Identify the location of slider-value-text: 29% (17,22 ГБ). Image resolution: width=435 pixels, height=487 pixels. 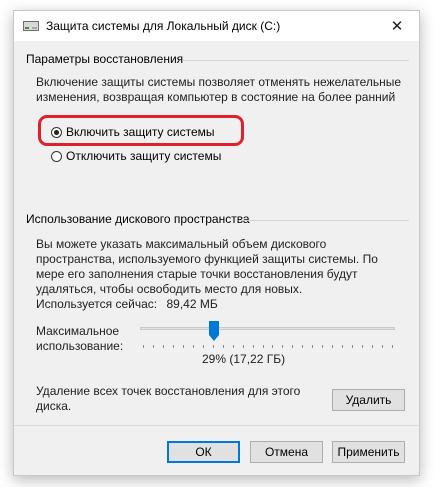
(244, 359).